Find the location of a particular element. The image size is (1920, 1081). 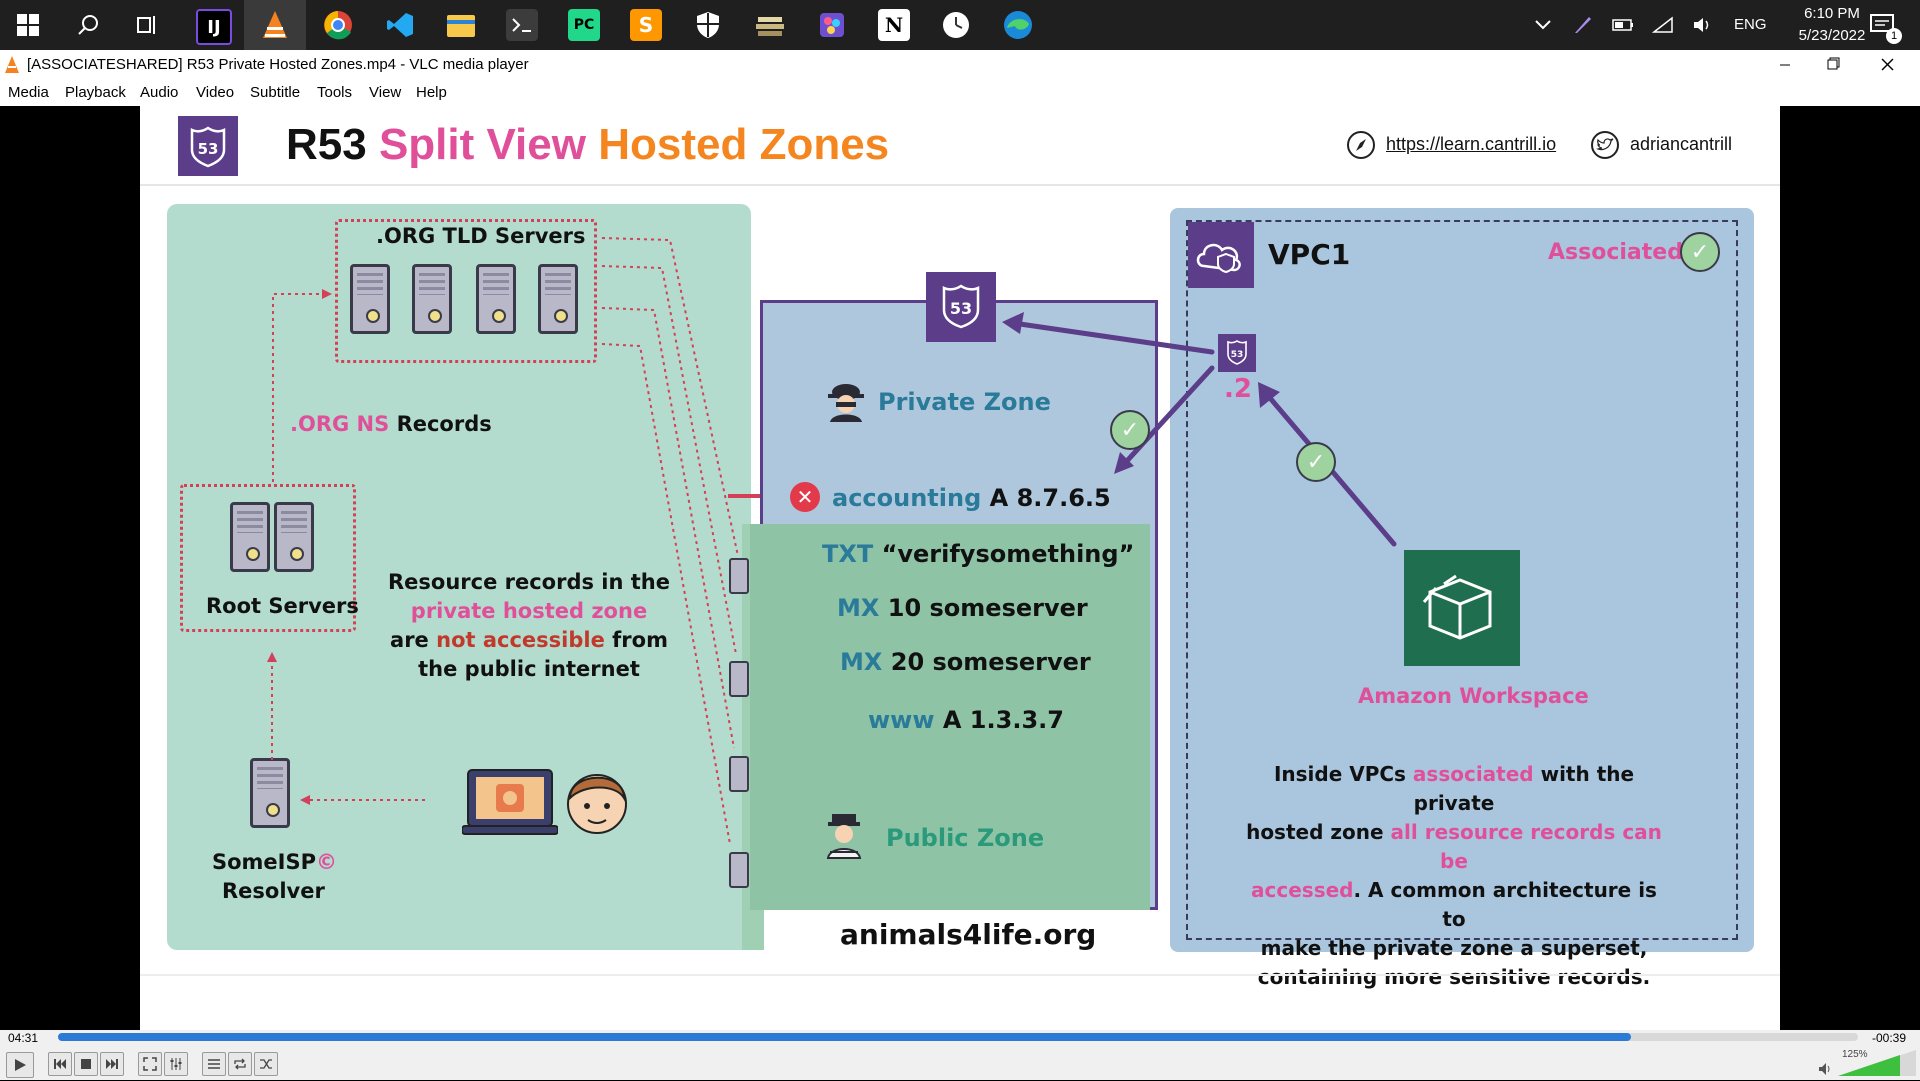

workspace-label: Amazon Workspace is located at coordinates (1473, 696).